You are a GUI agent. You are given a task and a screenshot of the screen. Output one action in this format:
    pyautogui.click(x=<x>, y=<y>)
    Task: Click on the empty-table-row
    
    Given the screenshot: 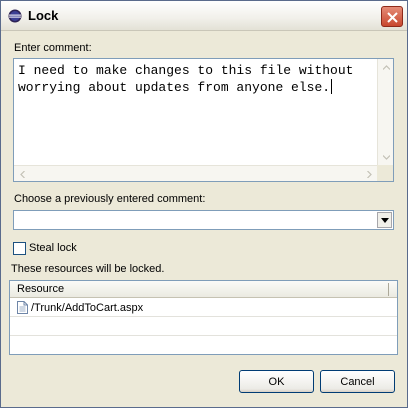 What is the action you would take?
    pyautogui.click(x=203, y=327)
    